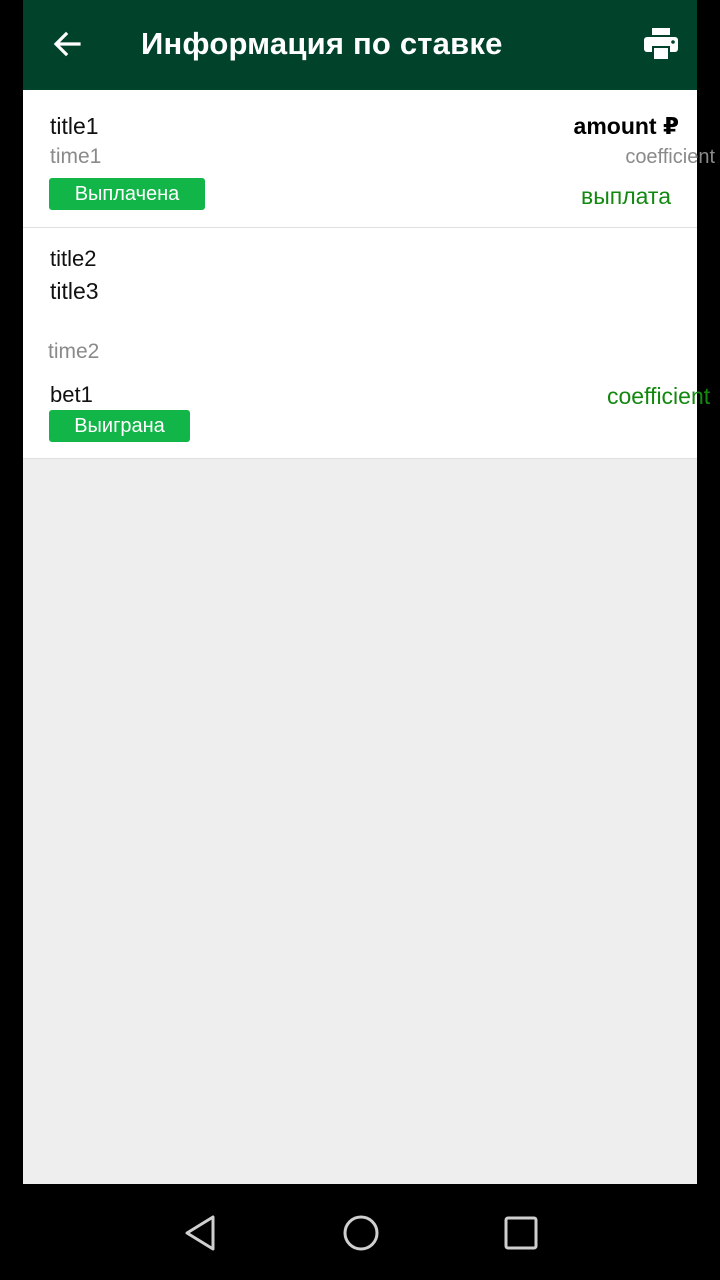 This screenshot has width=720, height=1280. I want to click on arrow-left-icon, so click(67, 44).